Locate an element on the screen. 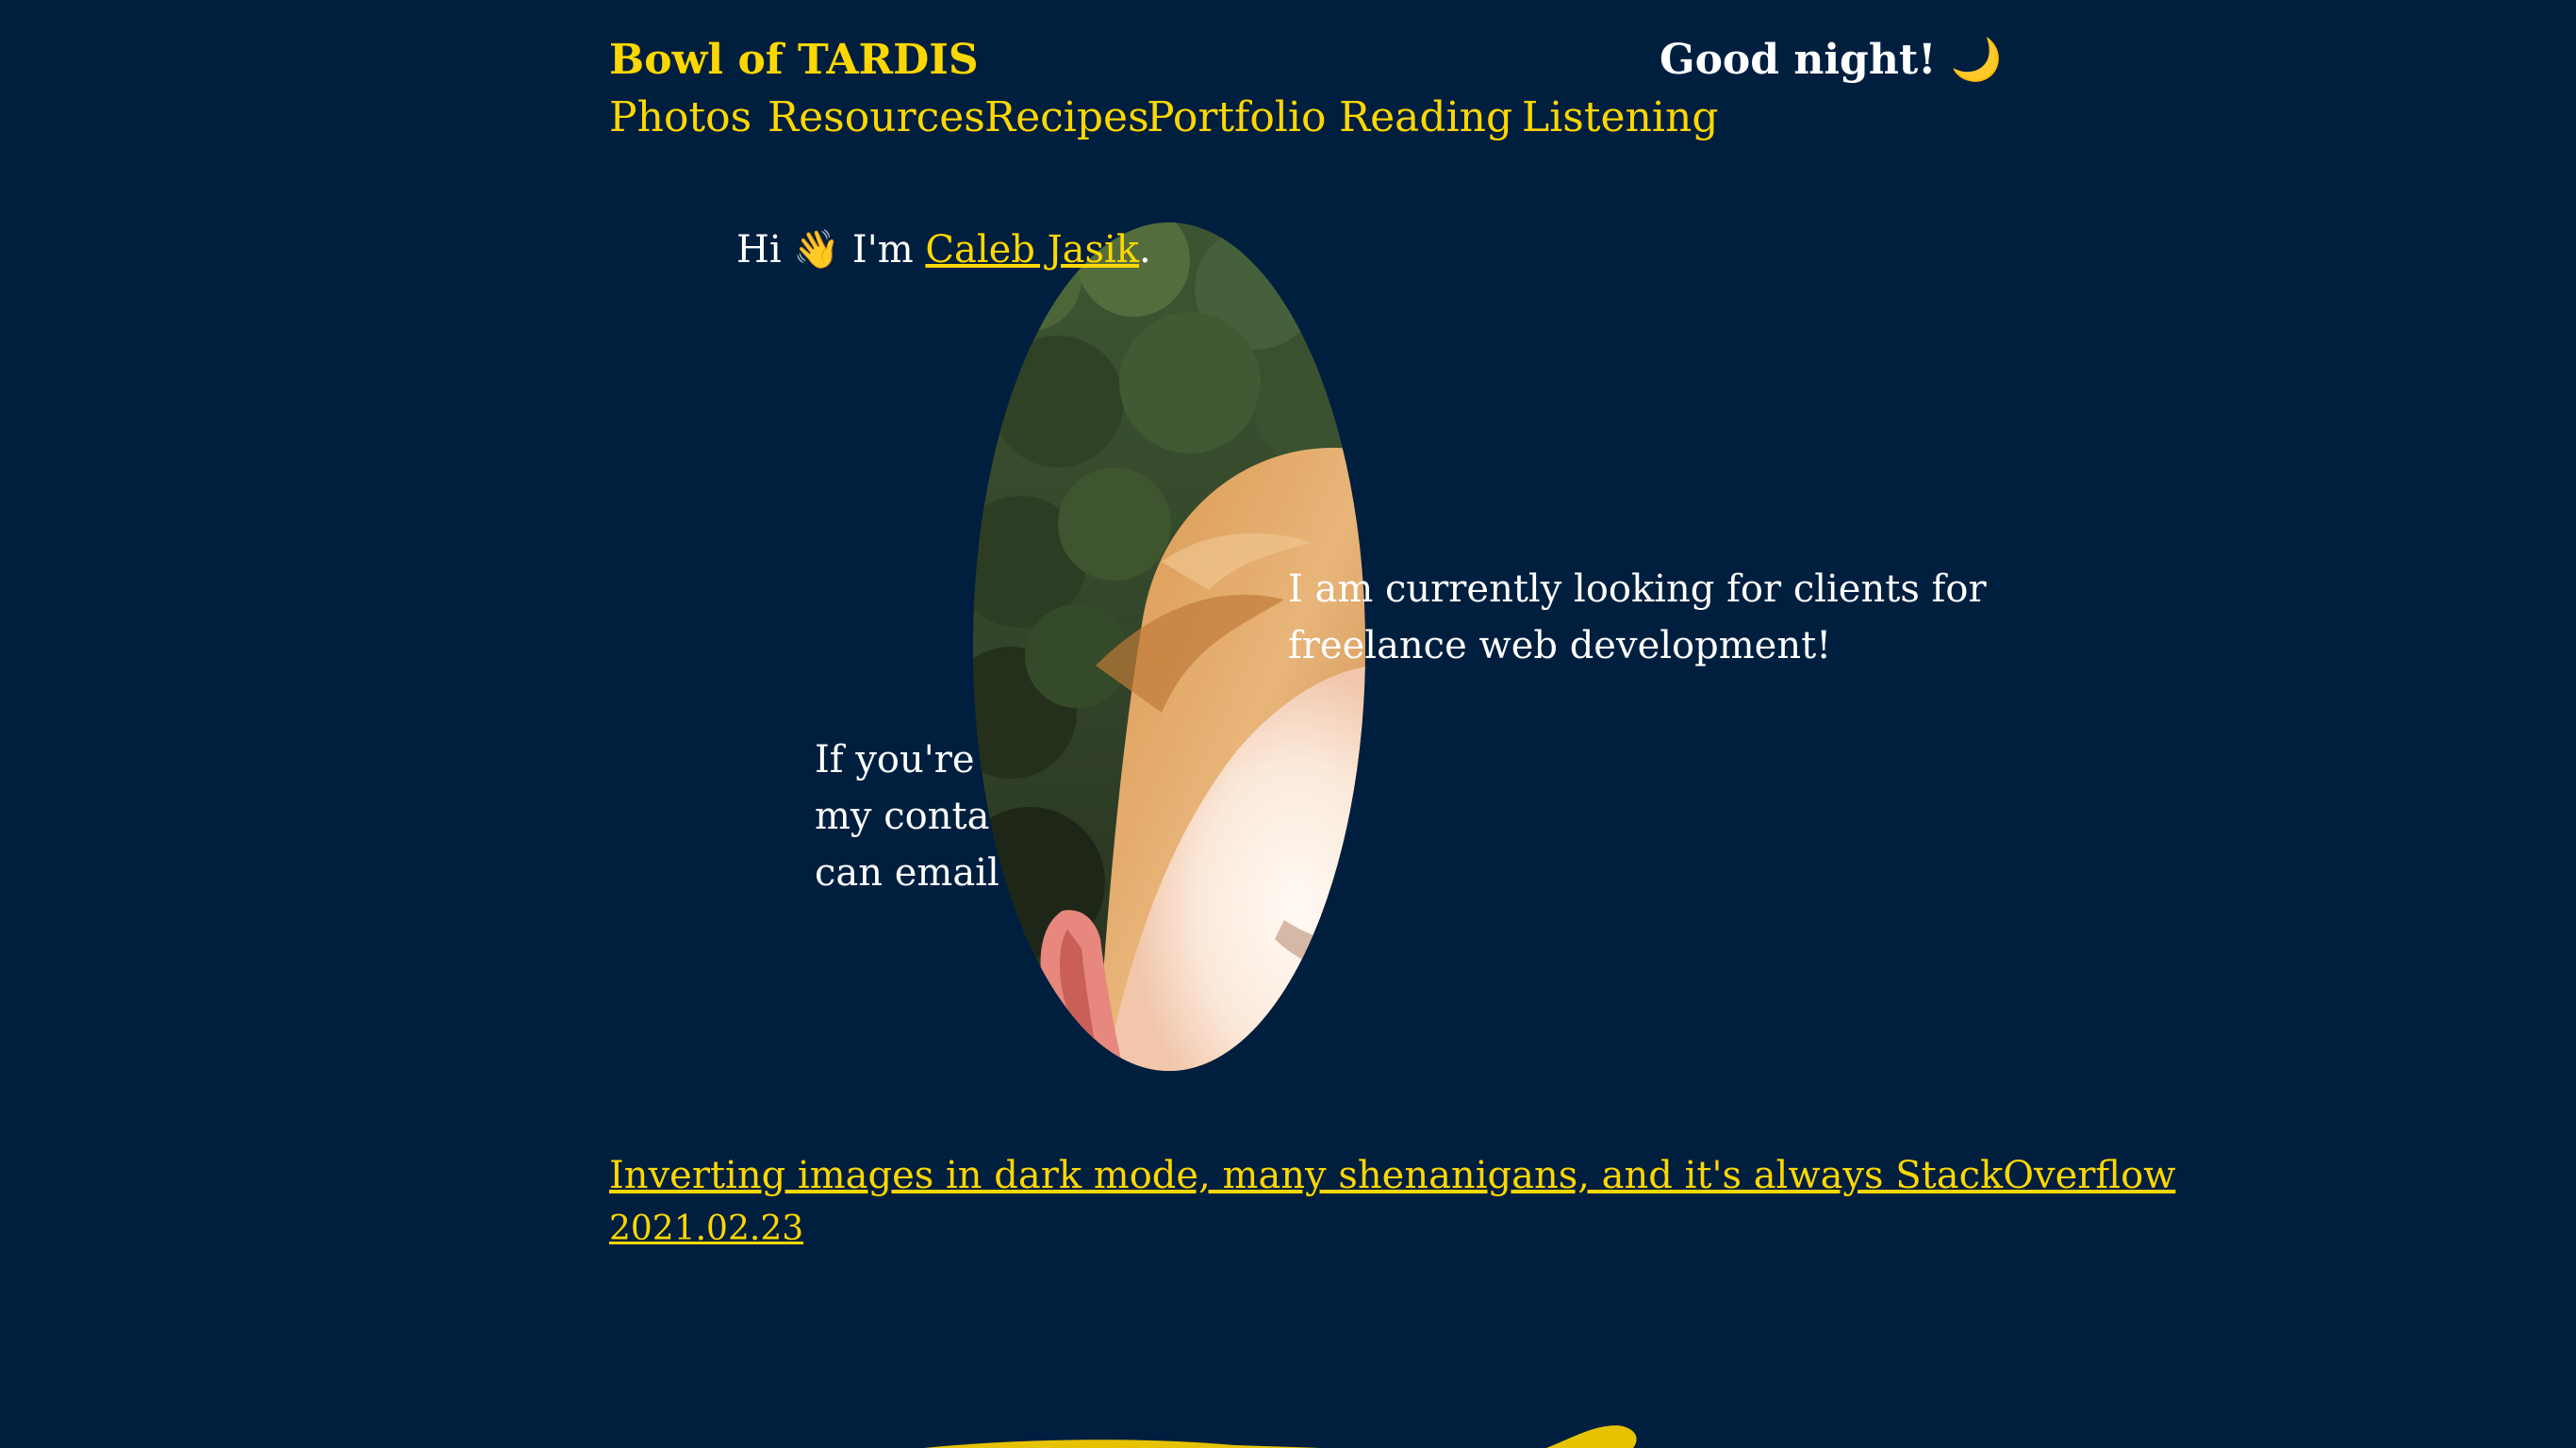 Image resolution: width=2576 pixels, height=1448 pixels. nav-item-recipes: Recipes is located at coordinates (1066, 118).